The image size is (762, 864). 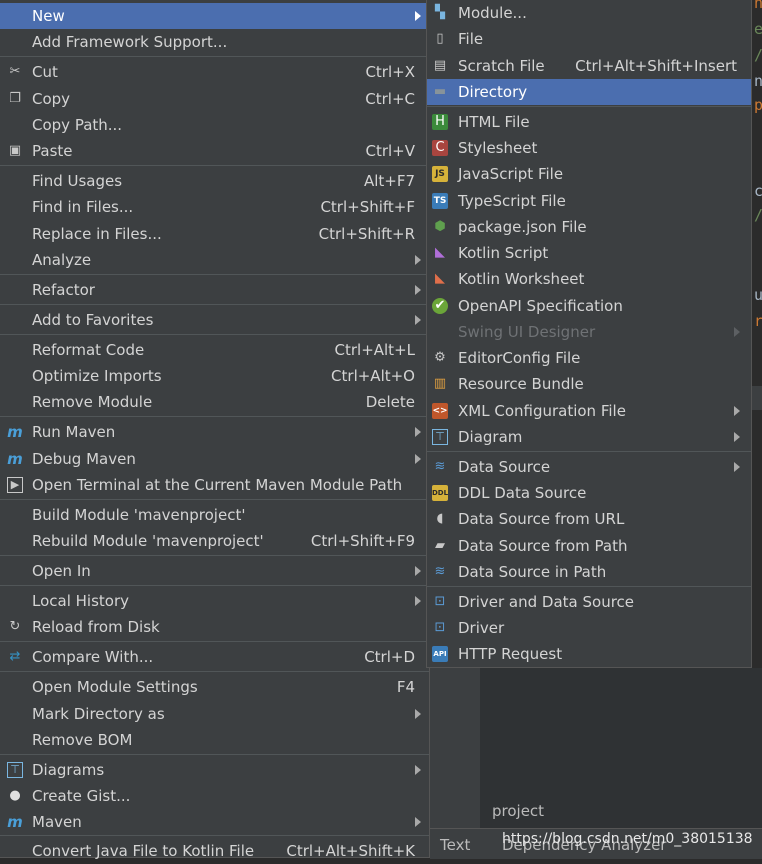 I want to click on menu-item-mark-directory-as: Mark Directory as, so click(x=214, y=714).